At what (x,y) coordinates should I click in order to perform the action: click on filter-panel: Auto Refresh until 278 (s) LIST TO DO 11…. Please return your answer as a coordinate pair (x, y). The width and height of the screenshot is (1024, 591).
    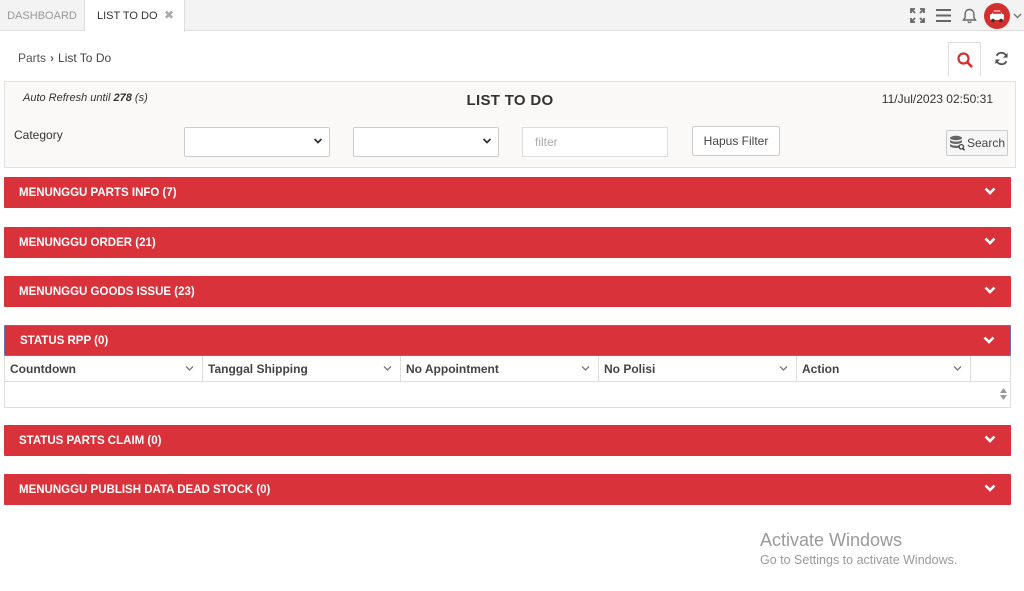
    Looking at the image, I should click on (510, 124).